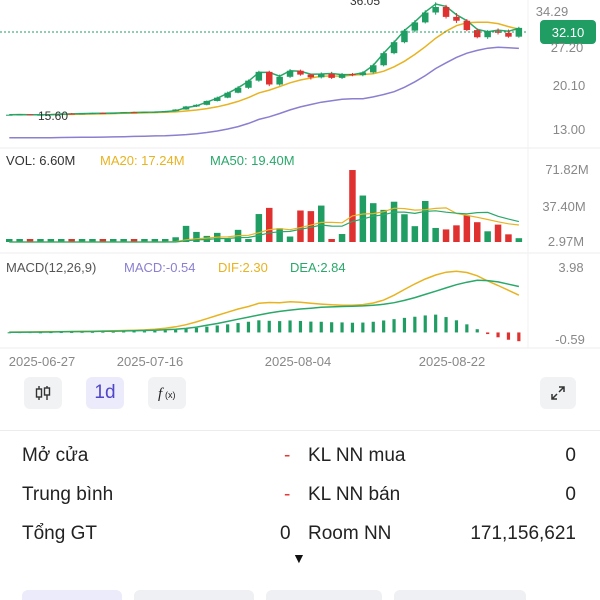  I want to click on candlestick-icon, so click(43, 393).